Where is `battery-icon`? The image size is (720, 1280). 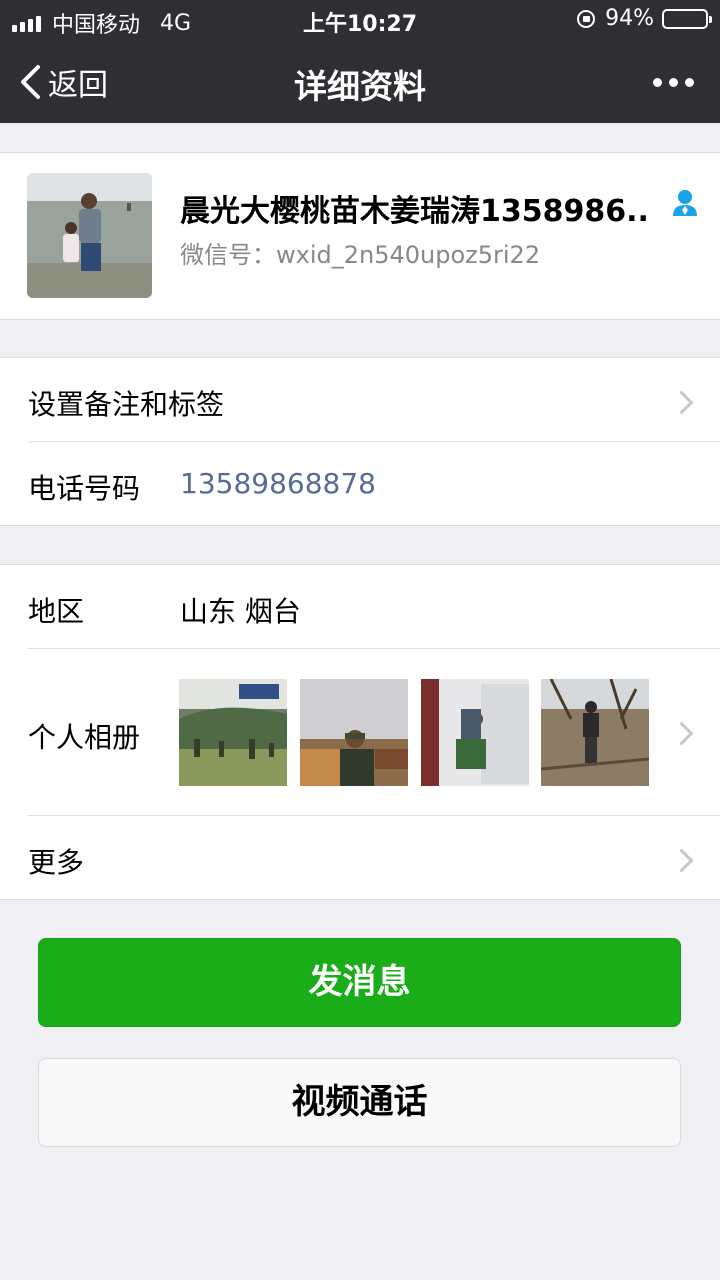
battery-icon is located at coordinates (687, 18).